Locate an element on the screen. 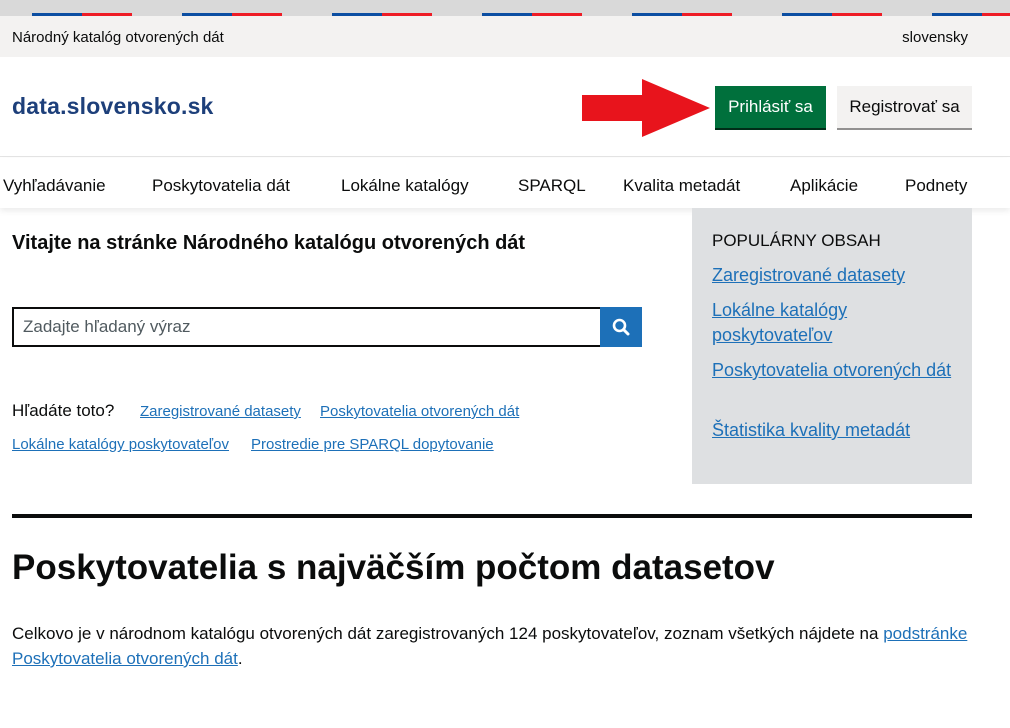 The image size is (1010, 728). nav-item-aplikacie: Aplikácie is located at coordinates (824, 186).